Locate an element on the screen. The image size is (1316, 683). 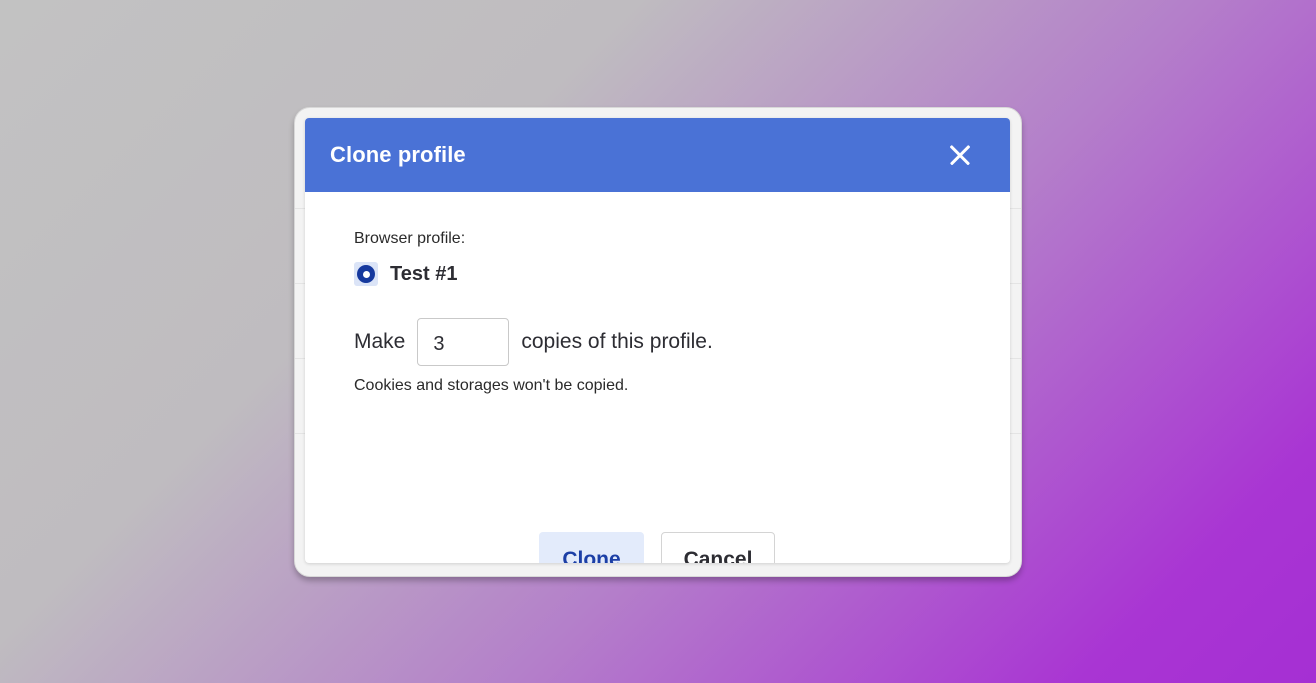
radio-button is located at coordinates (366, 274).